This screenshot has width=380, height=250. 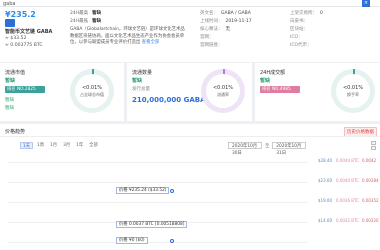 I want to click on toggle-cny, so click(x=373, y=143).